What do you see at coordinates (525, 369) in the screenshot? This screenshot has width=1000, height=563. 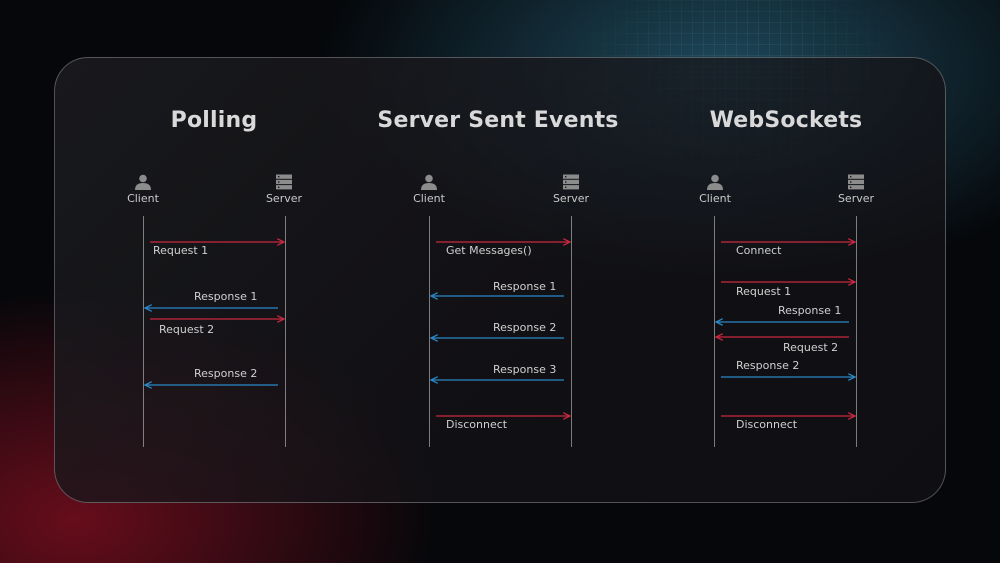 I see `message-label: Response 3` at bounding box center [525, 369].